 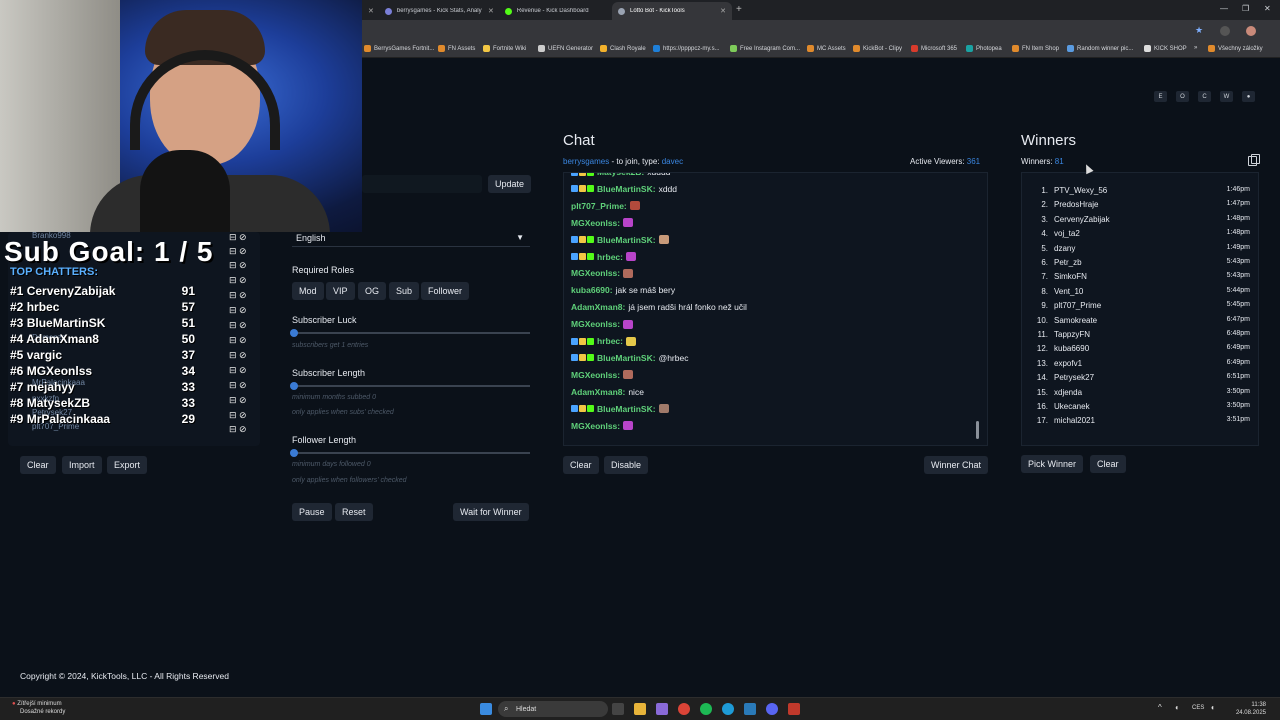 What do you see at coordinates (772, 709) in the screenshot?
I see `discord-icon` at bounding box center [772, 709].